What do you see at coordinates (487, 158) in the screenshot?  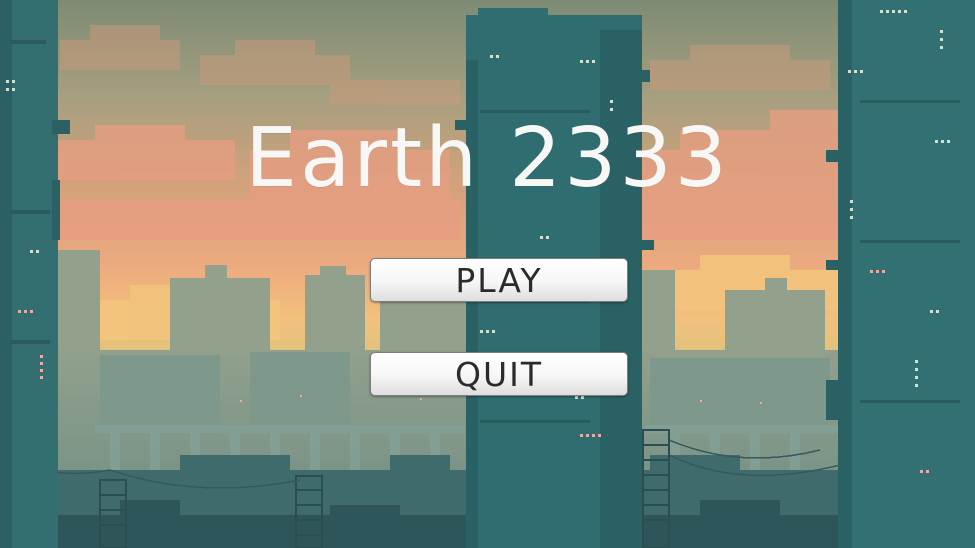 I see `game-title: Earth 2333` at bounding box center [487, 158].